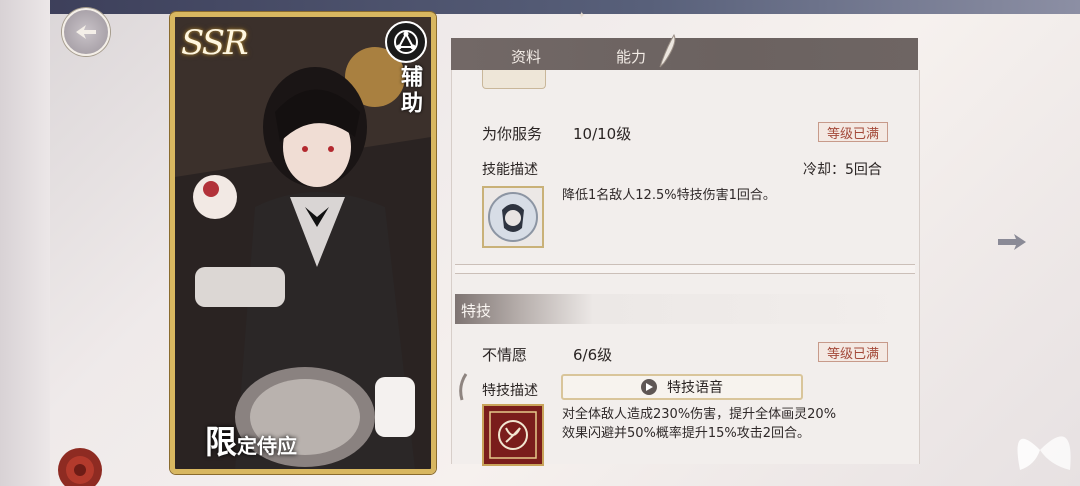 The image size is (1080, 486). Describe the element at coordinates (1044, 453) in the screenshot. I see `butterfly-decoration-icon` at that location.